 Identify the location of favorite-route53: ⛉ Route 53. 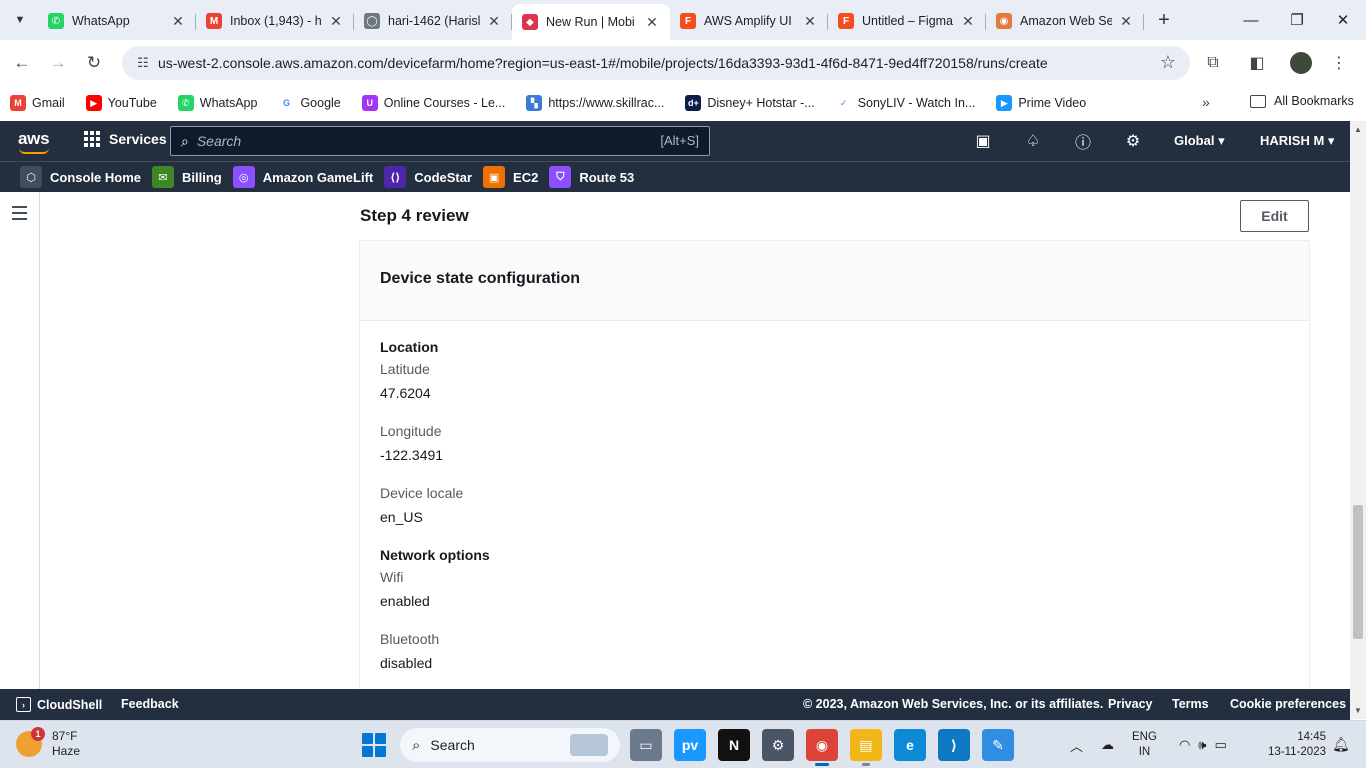
(591, 177).